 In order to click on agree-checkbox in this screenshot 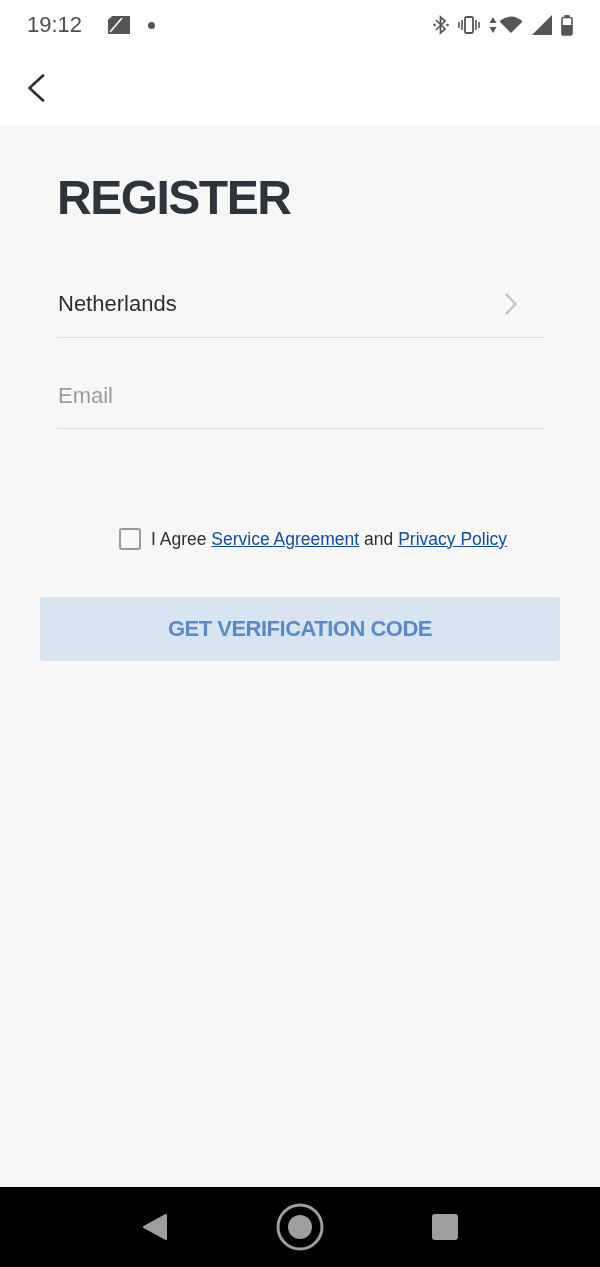, I will do `click(130, 539)`.